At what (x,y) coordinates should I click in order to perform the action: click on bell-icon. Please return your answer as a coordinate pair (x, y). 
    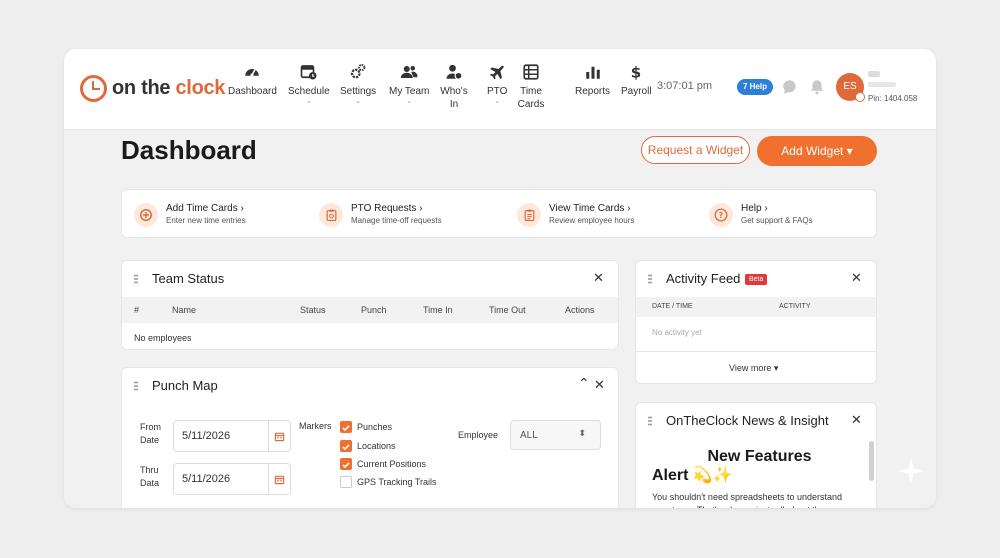
    Looking at the image, I should click on (817, 87).